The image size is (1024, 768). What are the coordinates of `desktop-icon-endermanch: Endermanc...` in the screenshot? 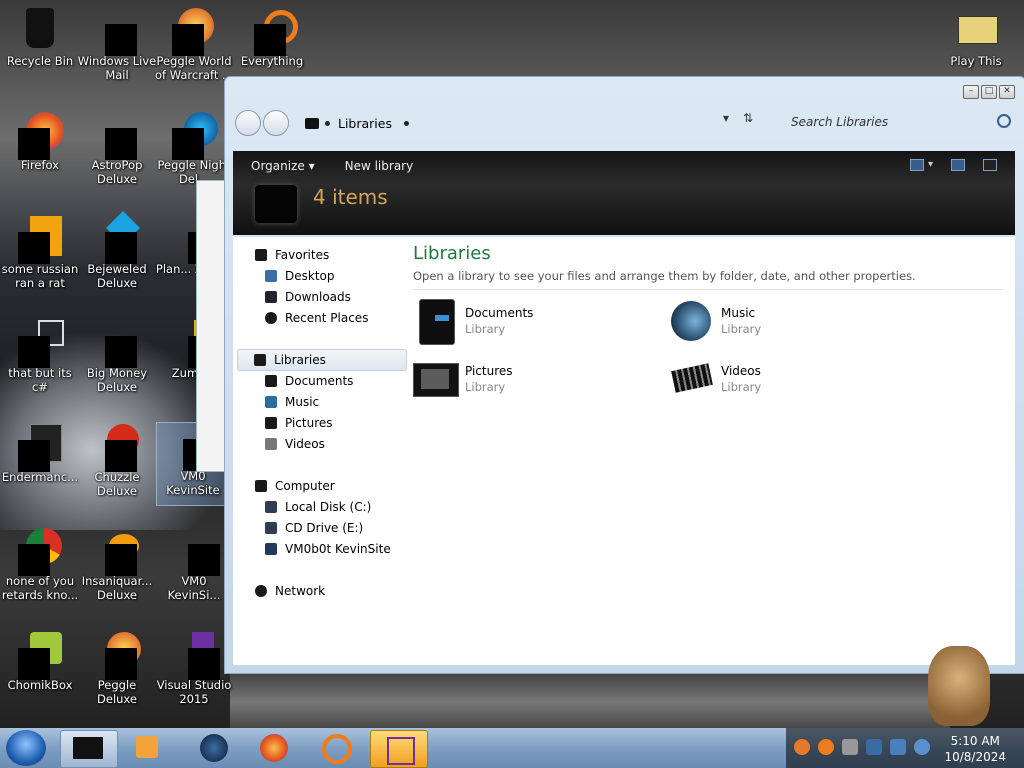 It's located at (40, 454).